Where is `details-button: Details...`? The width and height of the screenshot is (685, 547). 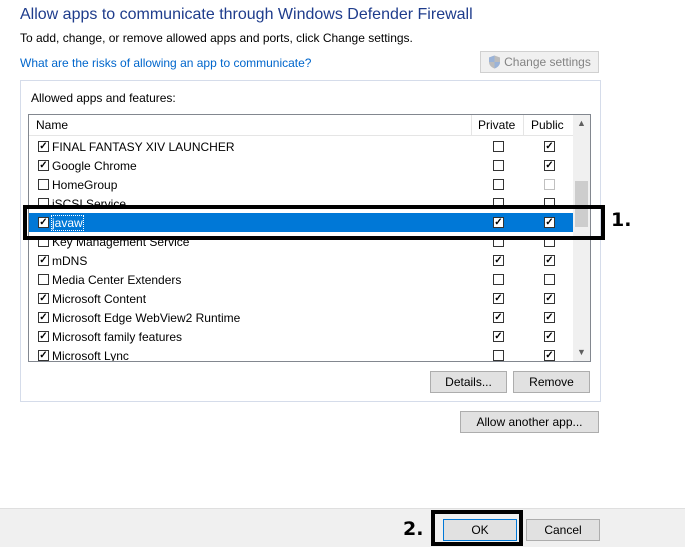 details-button: Details... is located at coordinates (468, 382).